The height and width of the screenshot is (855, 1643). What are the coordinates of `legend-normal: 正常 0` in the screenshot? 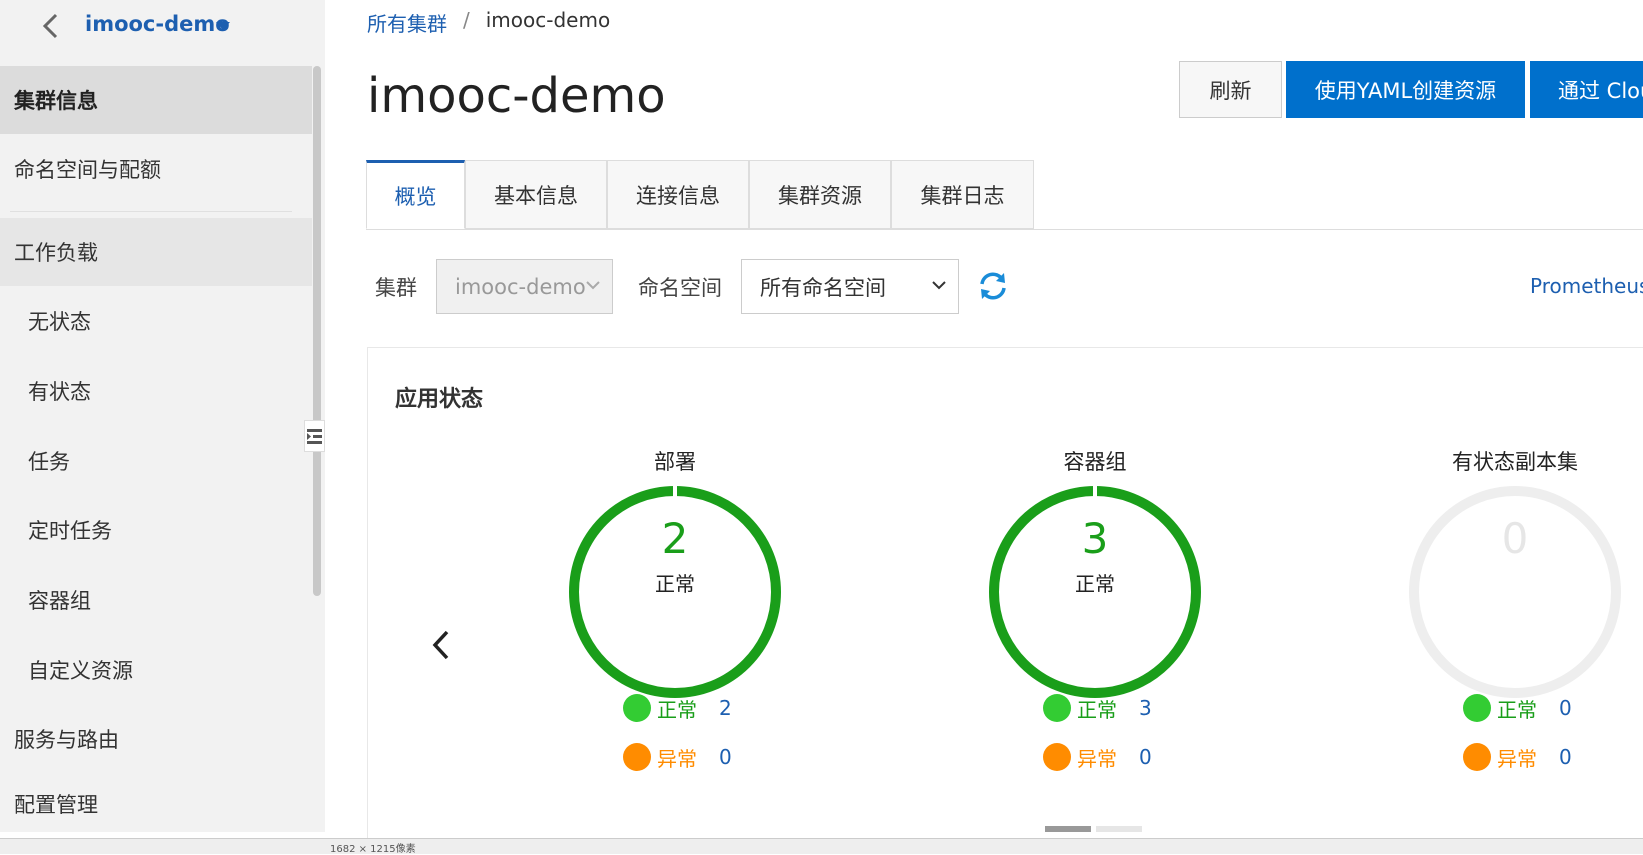 It's located at (1517, 708).